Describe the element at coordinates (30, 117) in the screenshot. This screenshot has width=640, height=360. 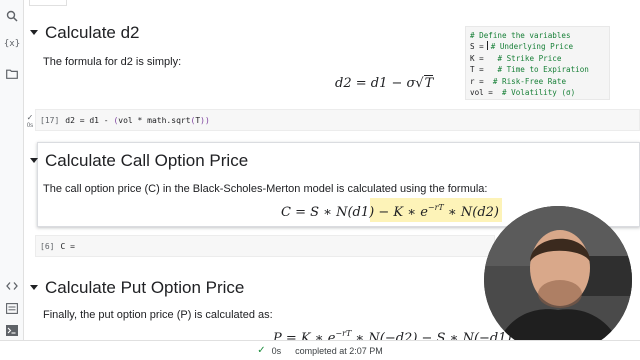
I see `run-check-icon: ✓` at that location.